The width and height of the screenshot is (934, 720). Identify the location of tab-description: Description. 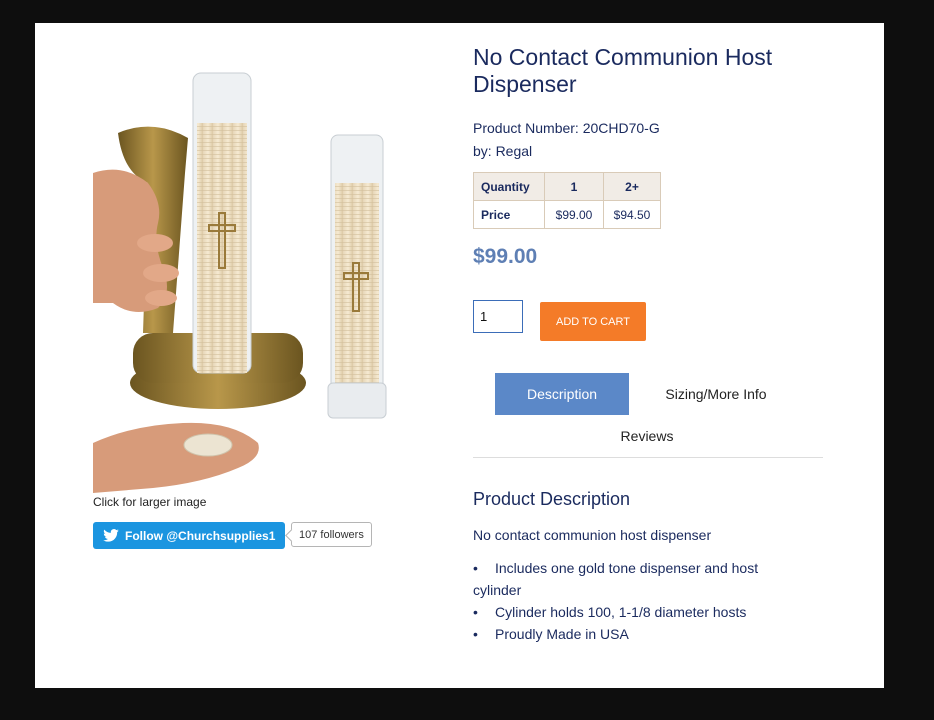
(562, 394).